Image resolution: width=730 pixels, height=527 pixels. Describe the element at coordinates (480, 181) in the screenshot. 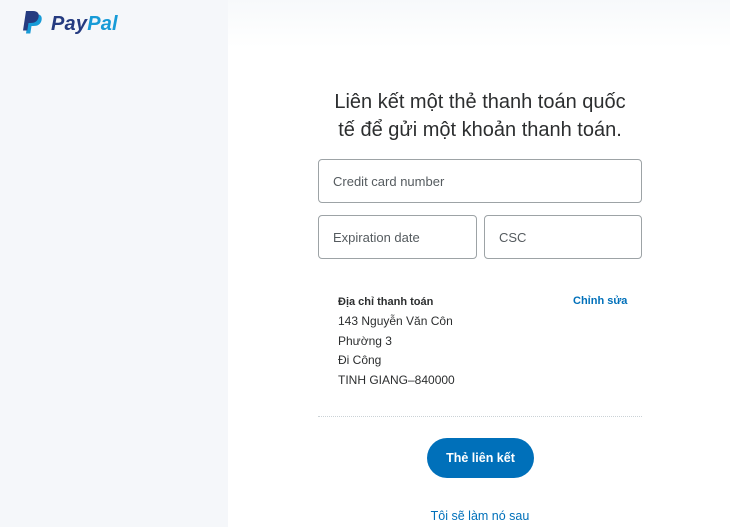

I see `credit-card-number-input` at that location.